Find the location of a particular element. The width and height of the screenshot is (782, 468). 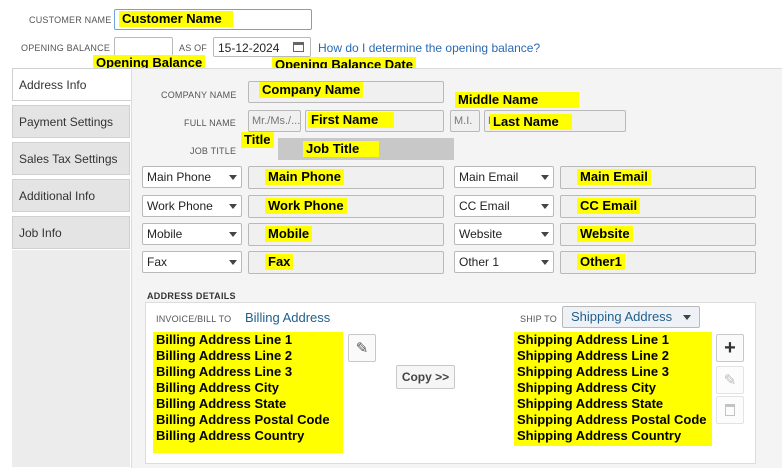

middle-name-highlight: Middle Name is located at coordinates (517, 100).